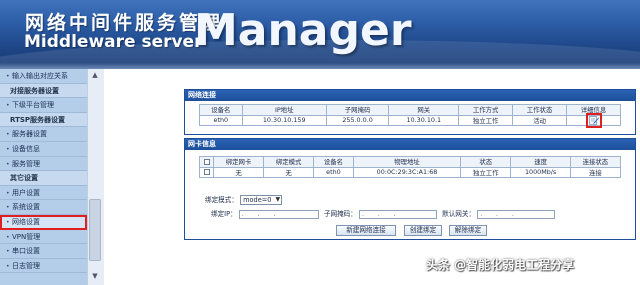 Image resolution: width=640 pixels, height=285 pixels. I want to click on col-header: 详细信息, so click(593, 110).